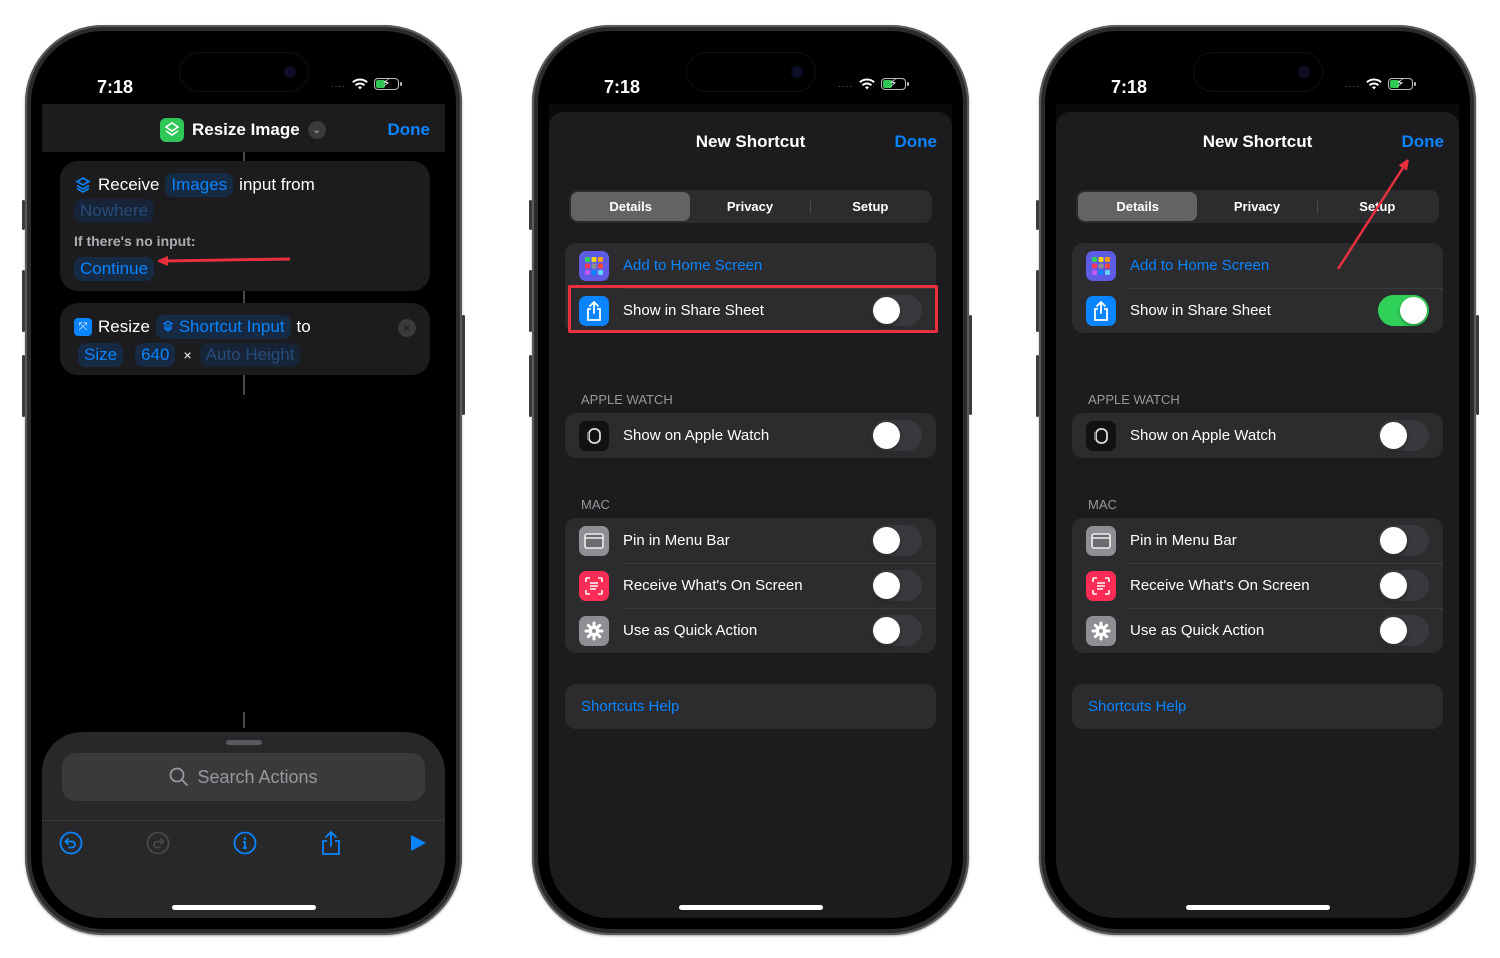  I want to click on battery-charging-icon: ⚡, so click(388, 83).